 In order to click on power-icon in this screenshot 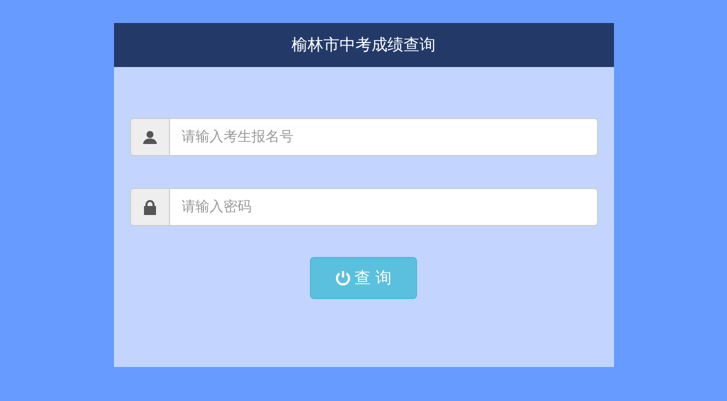, I will do `click(343, 278)`.